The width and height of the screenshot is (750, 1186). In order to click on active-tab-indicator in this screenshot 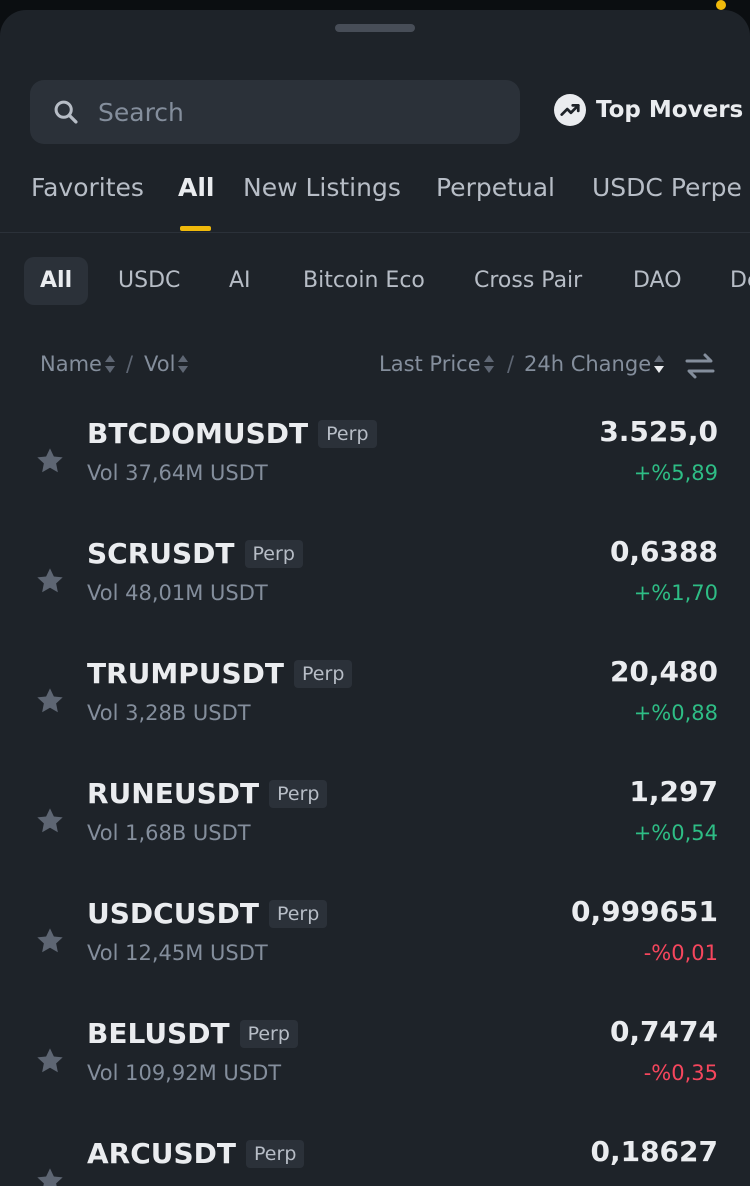, I will do `click(195, 228)`.